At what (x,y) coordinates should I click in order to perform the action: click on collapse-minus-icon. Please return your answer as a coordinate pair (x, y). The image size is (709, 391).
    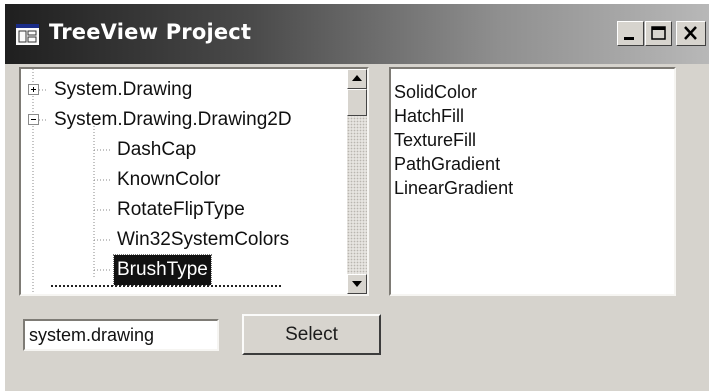
    Looking at the image, I should click on (33, 119).